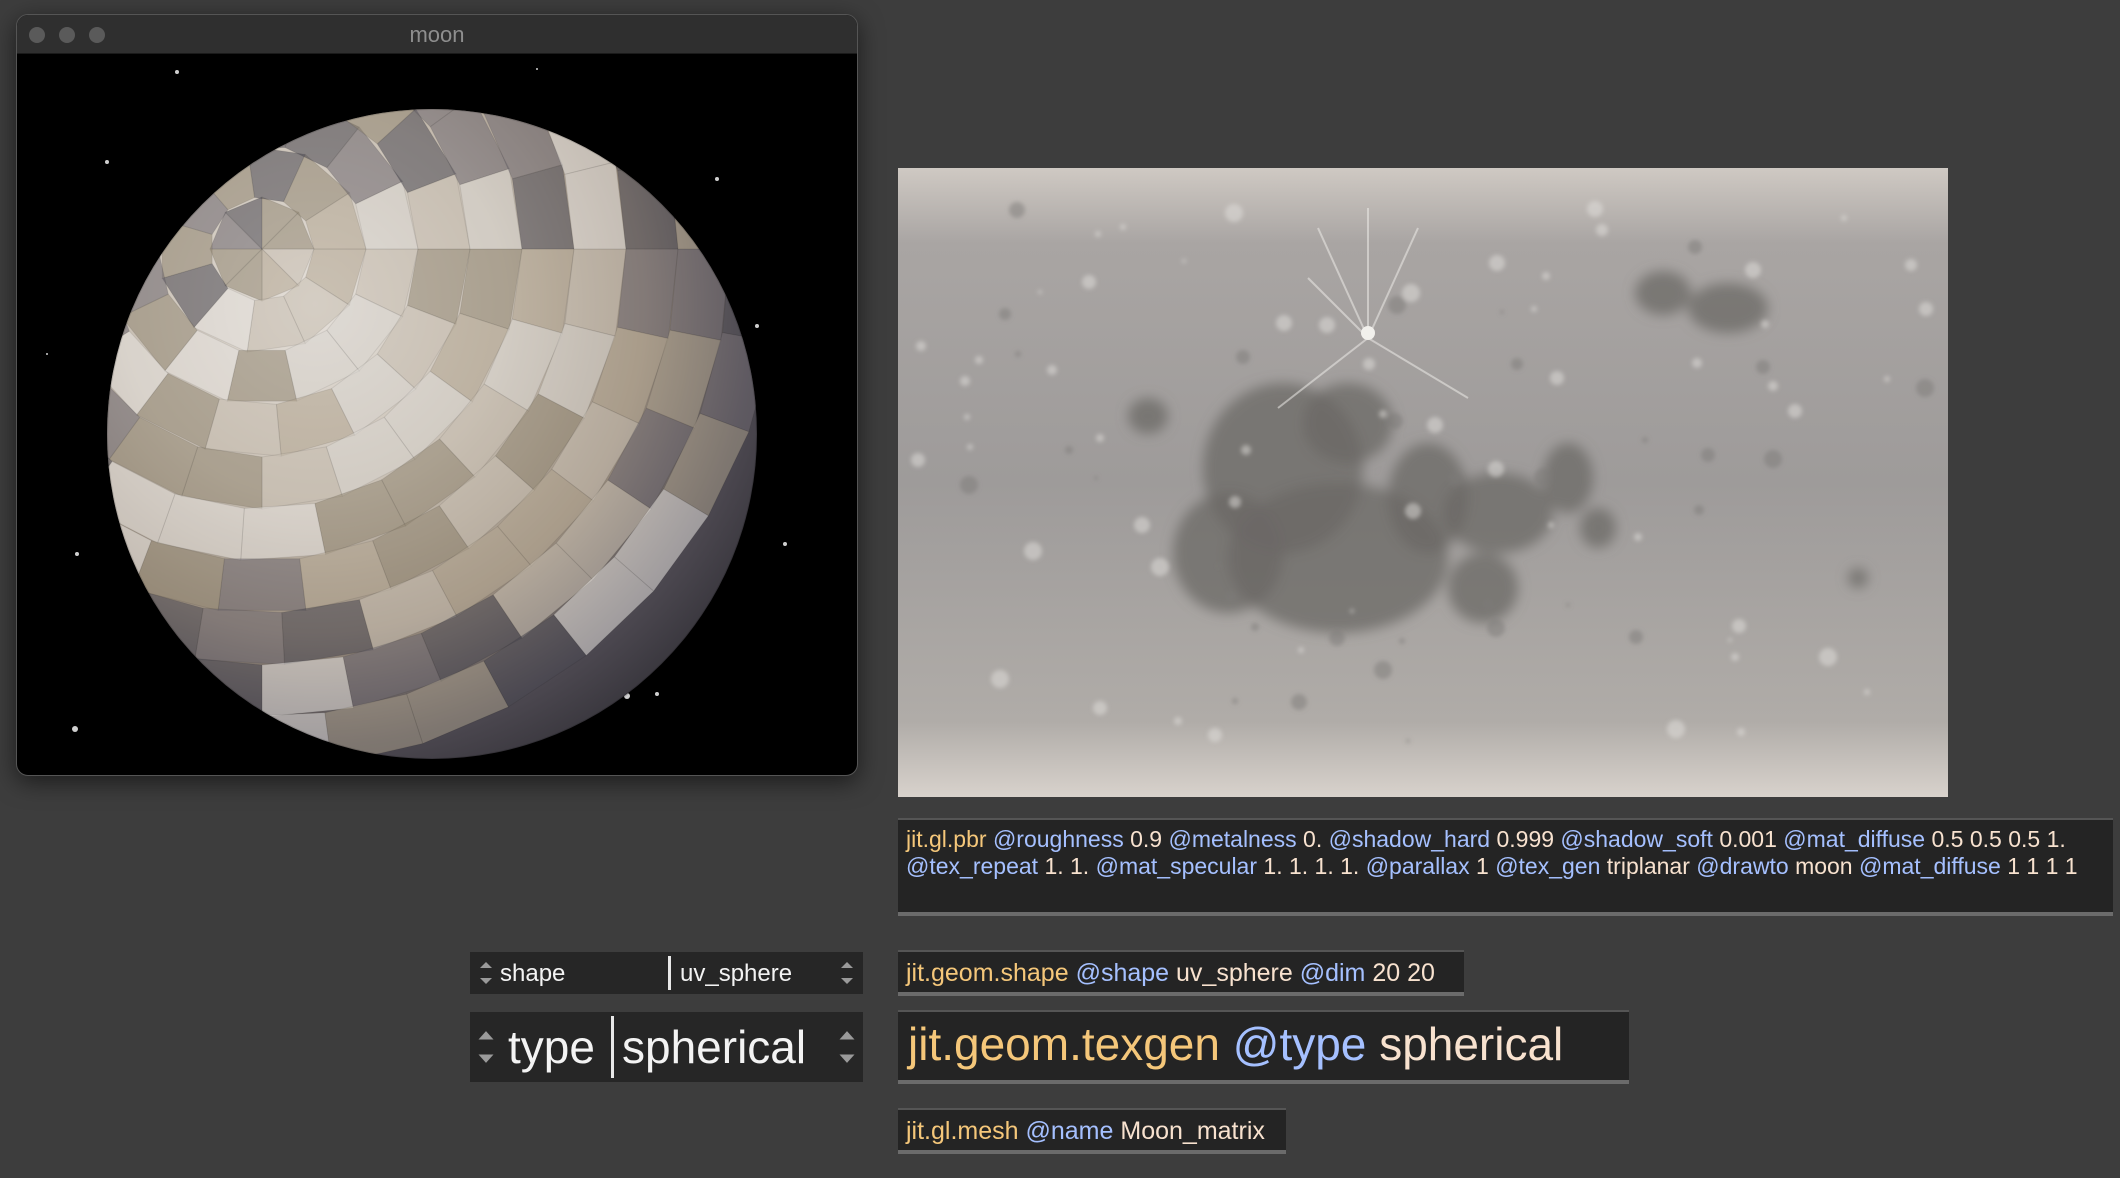 The image size is (2120, 1178). What do you see at coordinates (551, 1047) in the screenshot?
I see `type-menu-label: type` at bounding box center [551, 1047].